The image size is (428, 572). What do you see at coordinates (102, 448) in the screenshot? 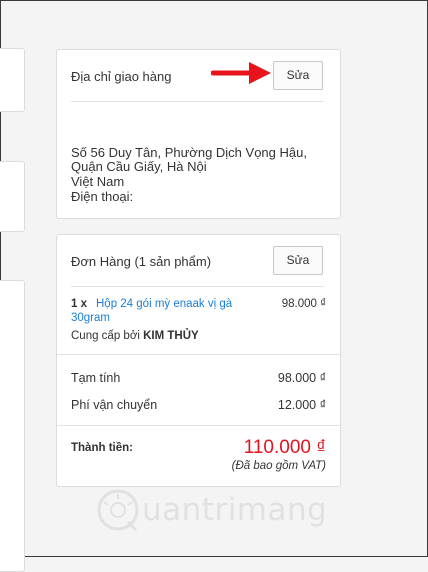
I see `total-label: Thành tiền:` at bounding box center [102, 448].